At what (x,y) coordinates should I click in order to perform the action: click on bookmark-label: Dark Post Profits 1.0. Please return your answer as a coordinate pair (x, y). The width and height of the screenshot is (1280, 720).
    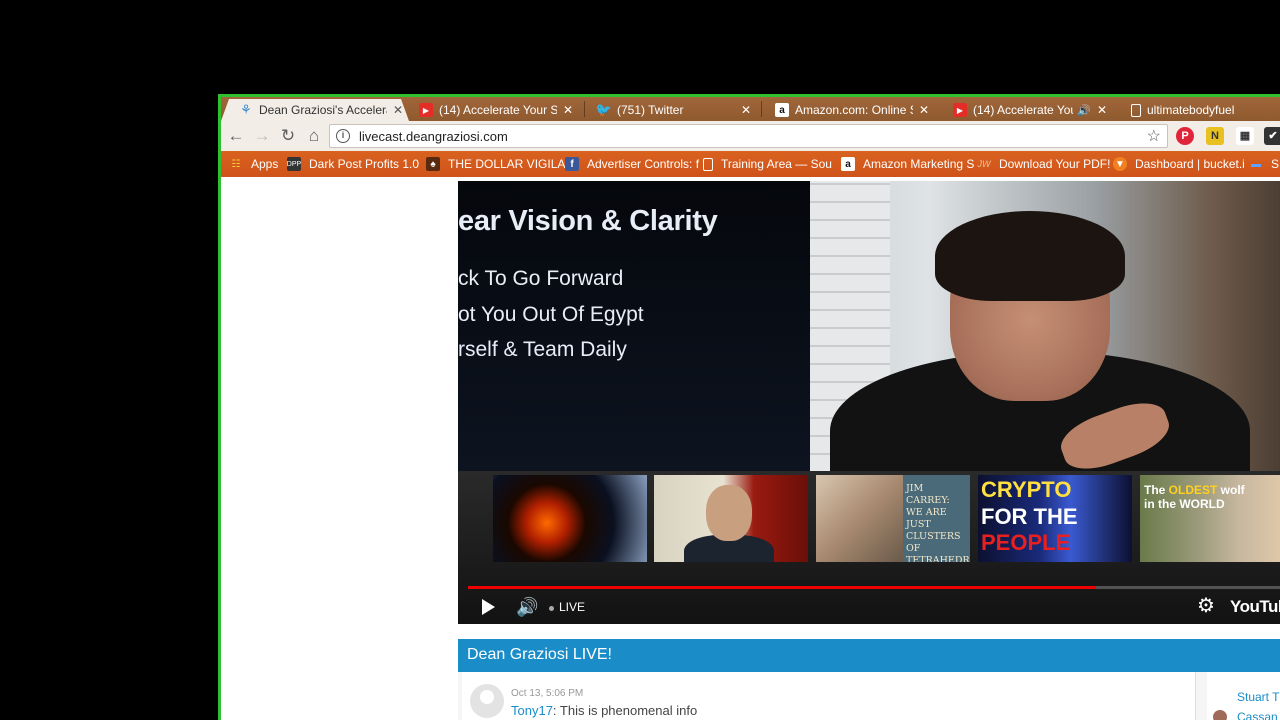
    Looking at the image, I should click on (364, 164).